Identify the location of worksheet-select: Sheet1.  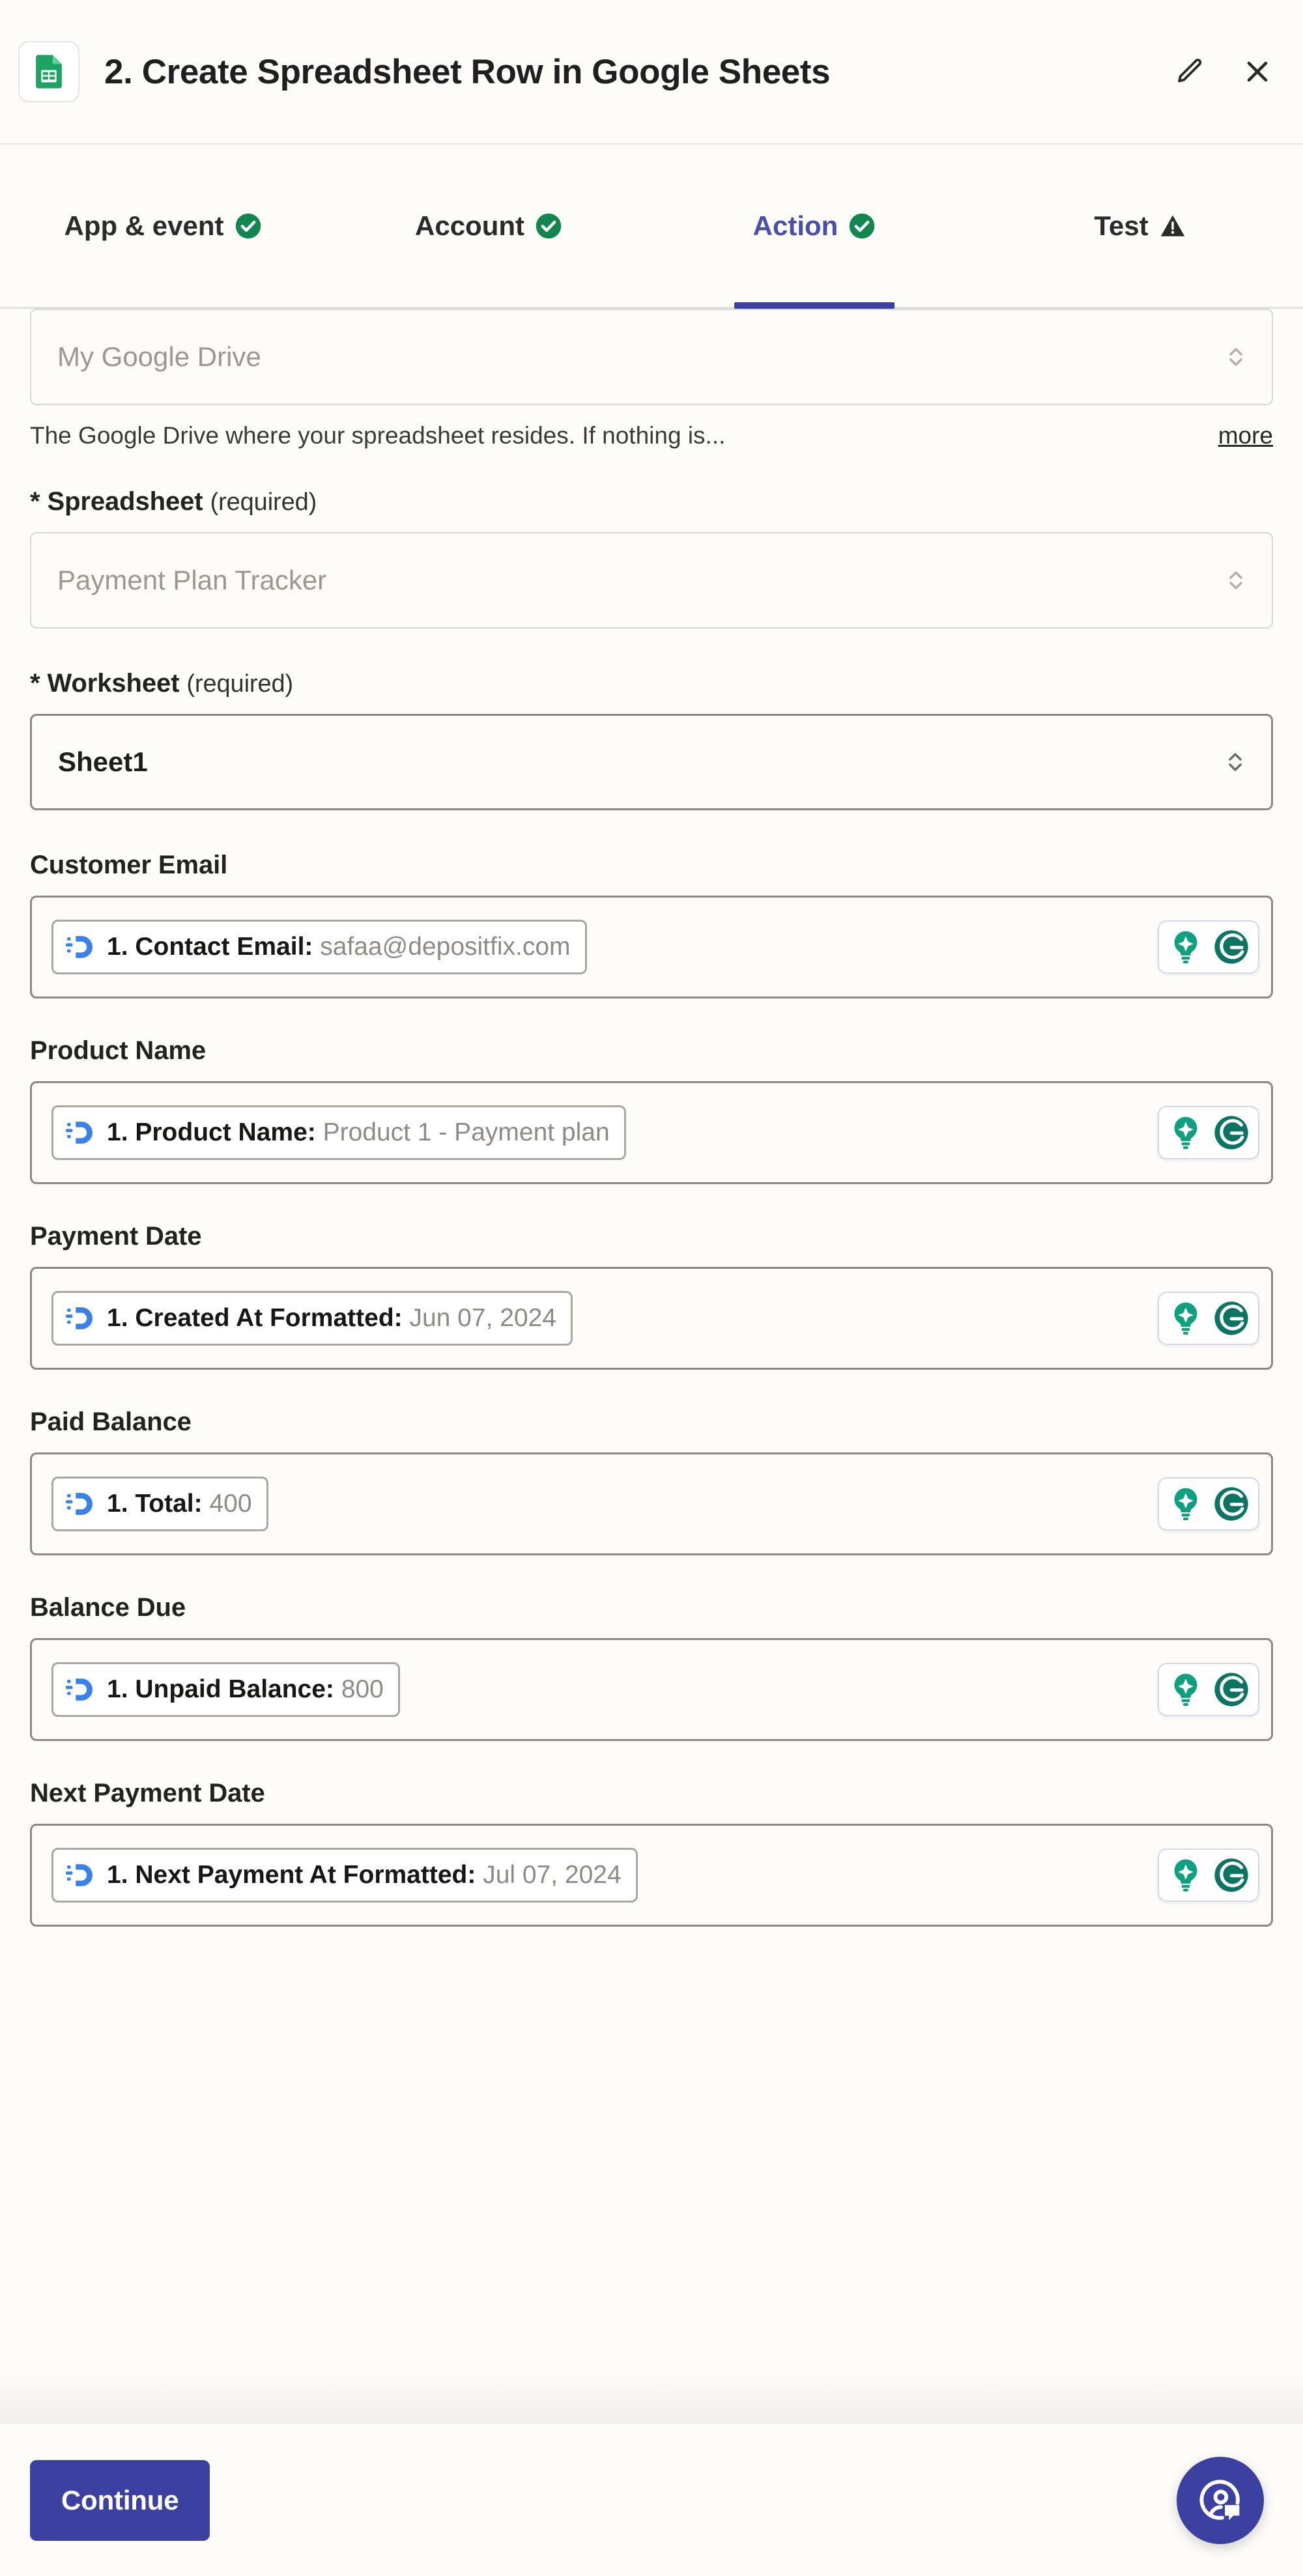
(651, 762).